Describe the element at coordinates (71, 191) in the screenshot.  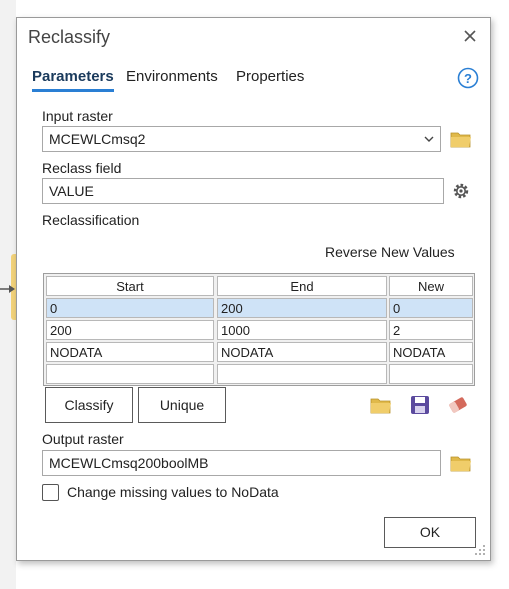
I see `reclass-field-value: VALUE` at that location.